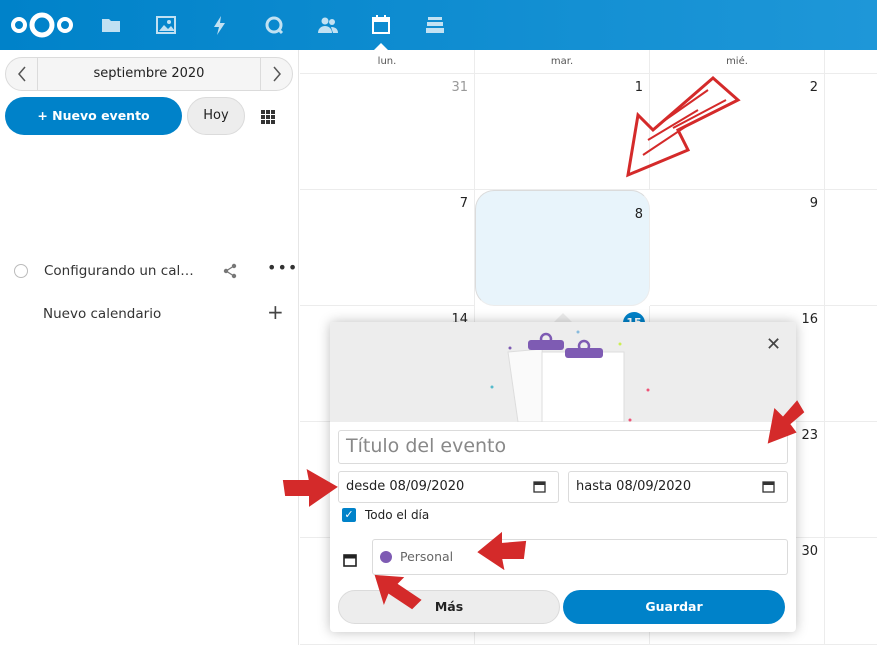 The height and width of the screenshot is (645, 877). Describe the element at coordinates (42, 25) in the screenshot. I see `nextcloud-logo` at that location.